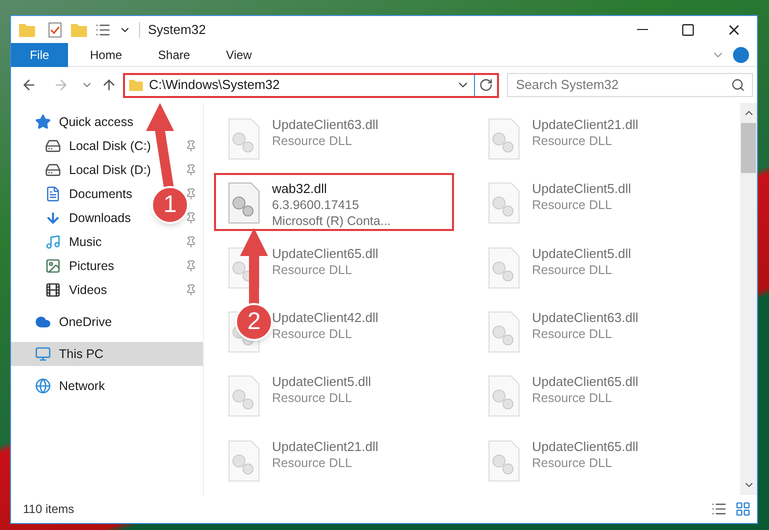  Describe the element at coordinates (486, 85) in the screenshot. I see `refresh-icon` at that location.